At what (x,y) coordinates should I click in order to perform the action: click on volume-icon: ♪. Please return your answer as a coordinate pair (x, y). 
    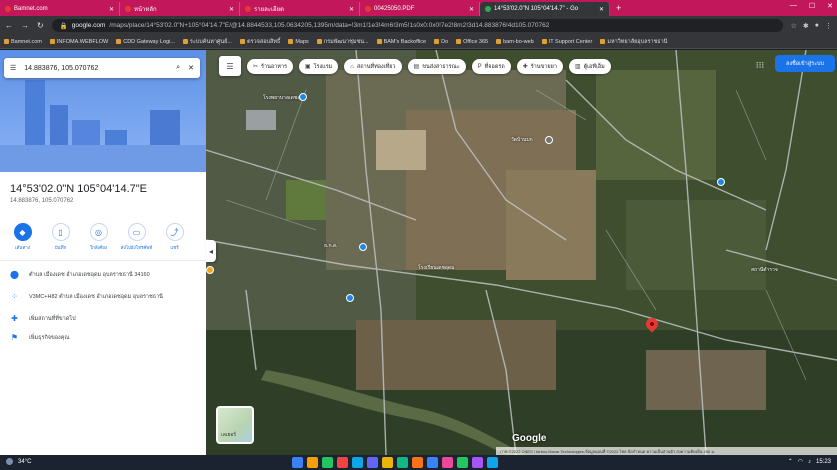
    Looking at the image, I should click on (809, 462).